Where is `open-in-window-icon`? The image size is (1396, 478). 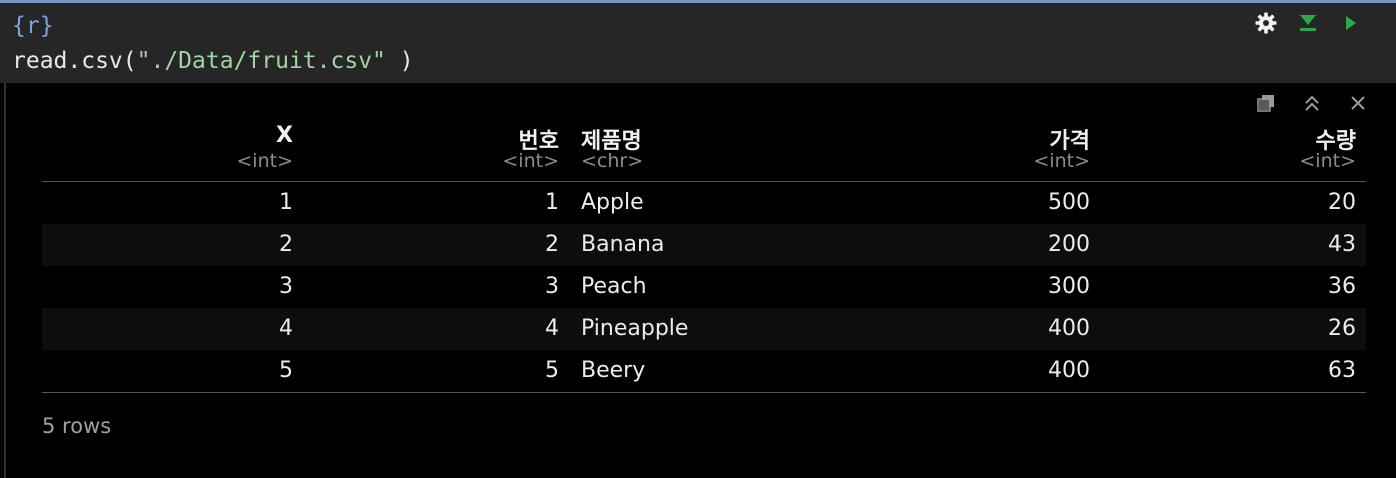
open-in-window-icon is located at coordinates (1266, 103).